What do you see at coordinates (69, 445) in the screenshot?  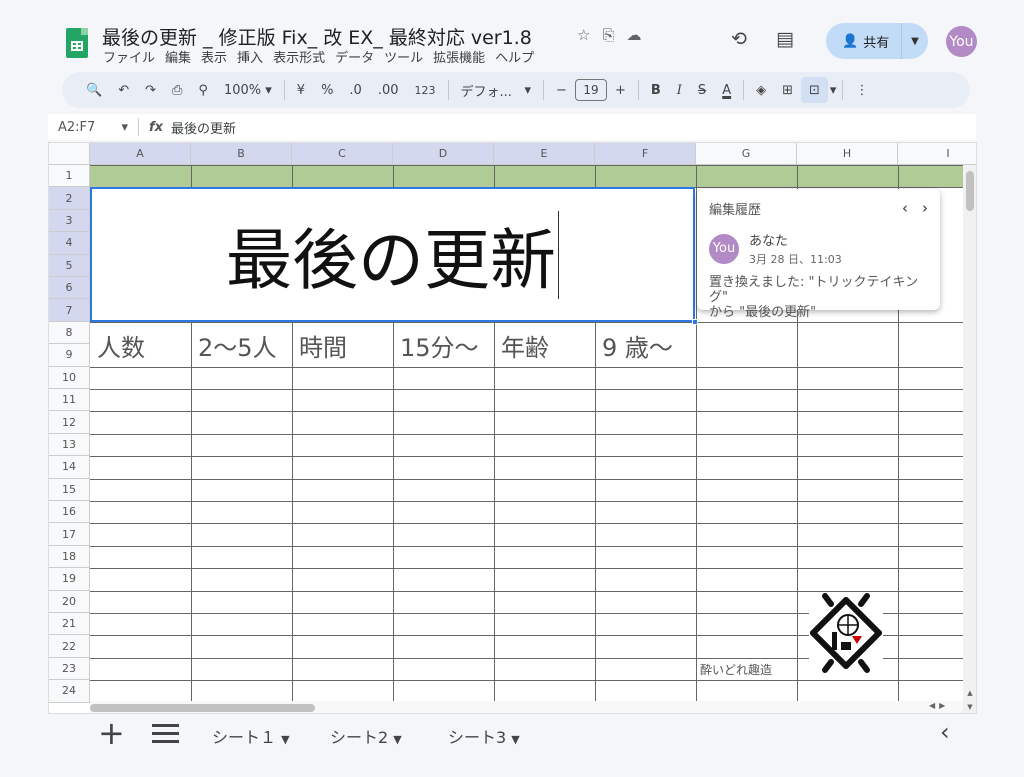 I see `row-header-13: 13` at bounding box center [69, 445].